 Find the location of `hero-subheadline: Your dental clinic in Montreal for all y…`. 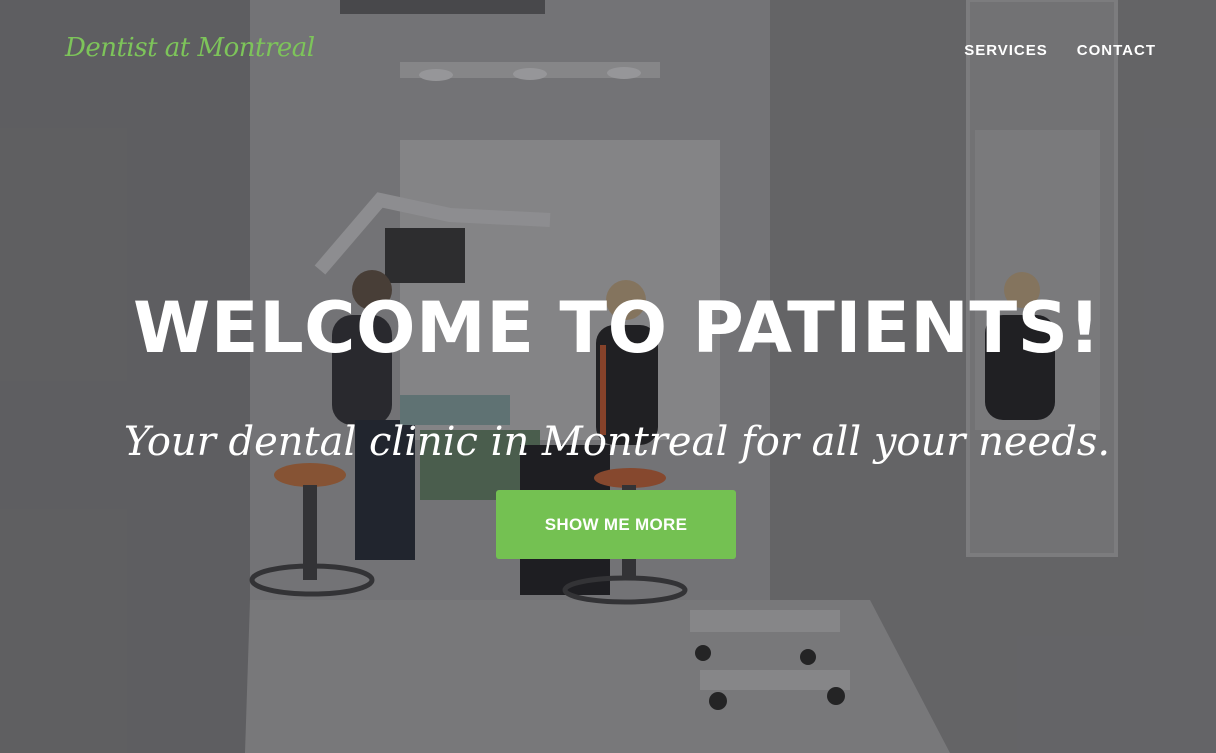

hero-subheadline: Your dental clinic in Montreal for all y… is located at coordinates (617, 442).